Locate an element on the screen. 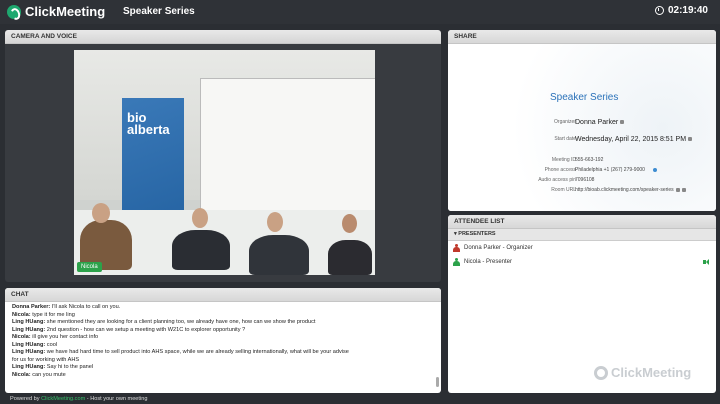  share-panel-header: SHARE is located at coordinates (582, 37).